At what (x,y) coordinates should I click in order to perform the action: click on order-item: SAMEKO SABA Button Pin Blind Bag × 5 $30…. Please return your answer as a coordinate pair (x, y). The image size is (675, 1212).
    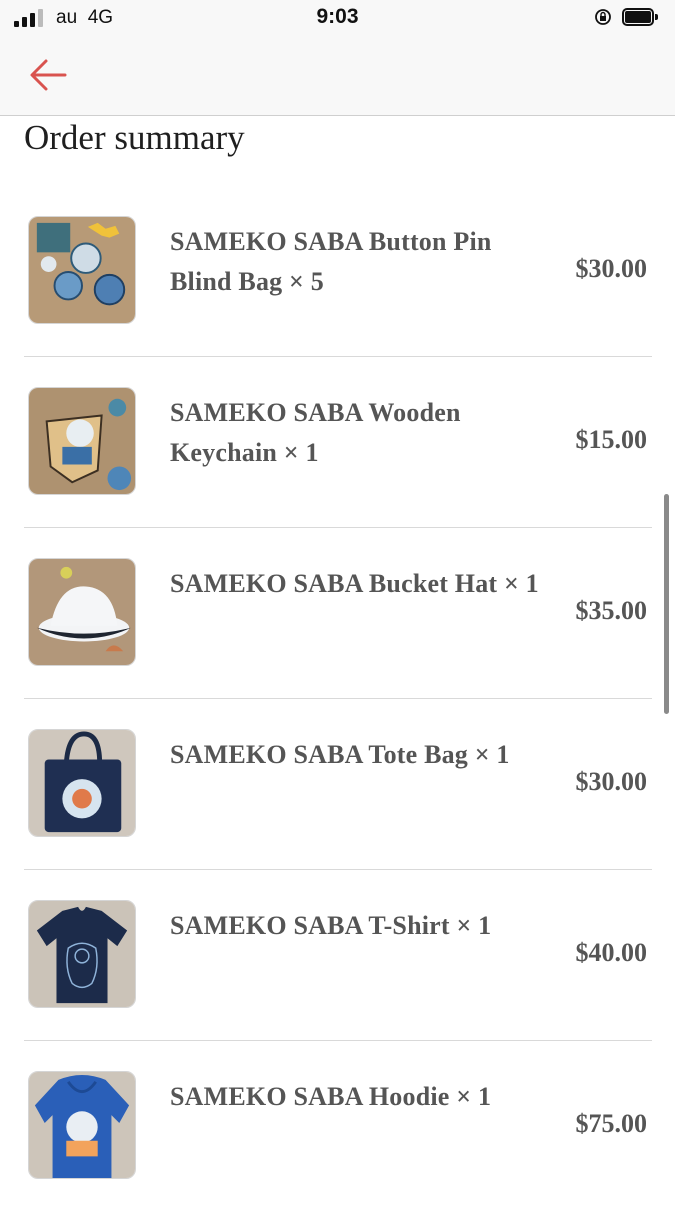
    Looking at the image, I should click on (338, 271).